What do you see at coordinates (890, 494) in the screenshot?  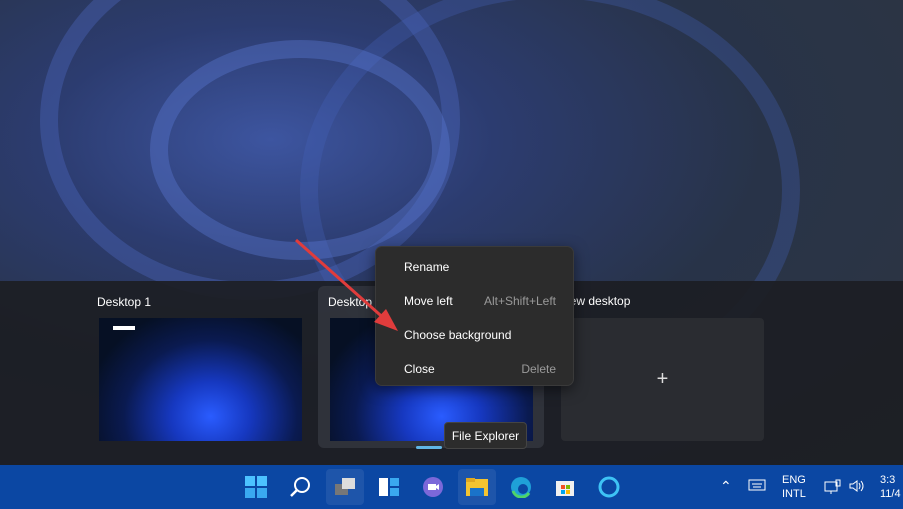 I see `date: 11/4` at bounding box center [890, 494].